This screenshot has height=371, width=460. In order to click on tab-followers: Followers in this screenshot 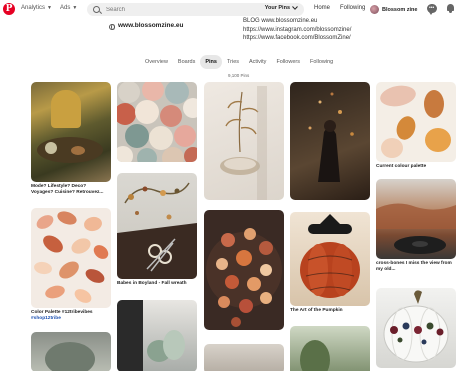, I will do `click(288, 62)`.